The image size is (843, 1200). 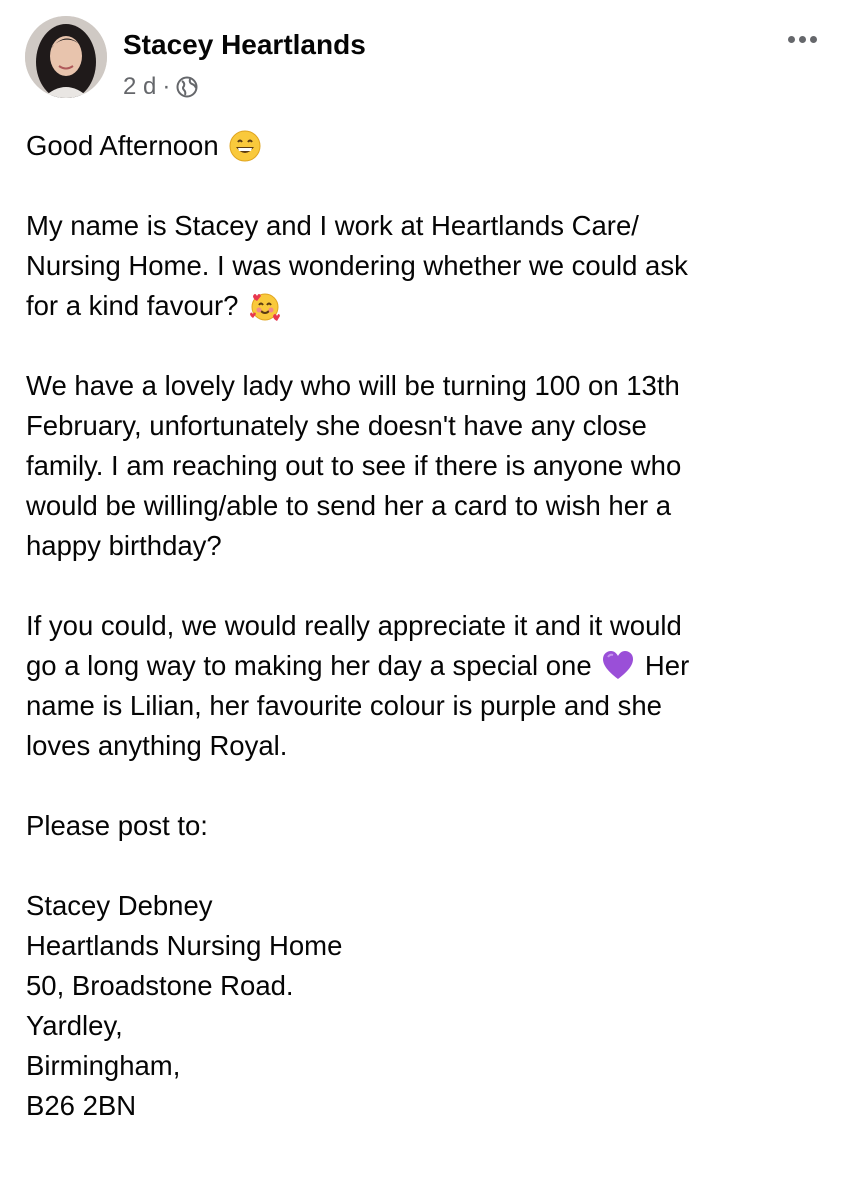 What do you see at coordinates (618, 666) in the screenshot?
I see `purple-heart-emoji` at bounding box center [618, 666].